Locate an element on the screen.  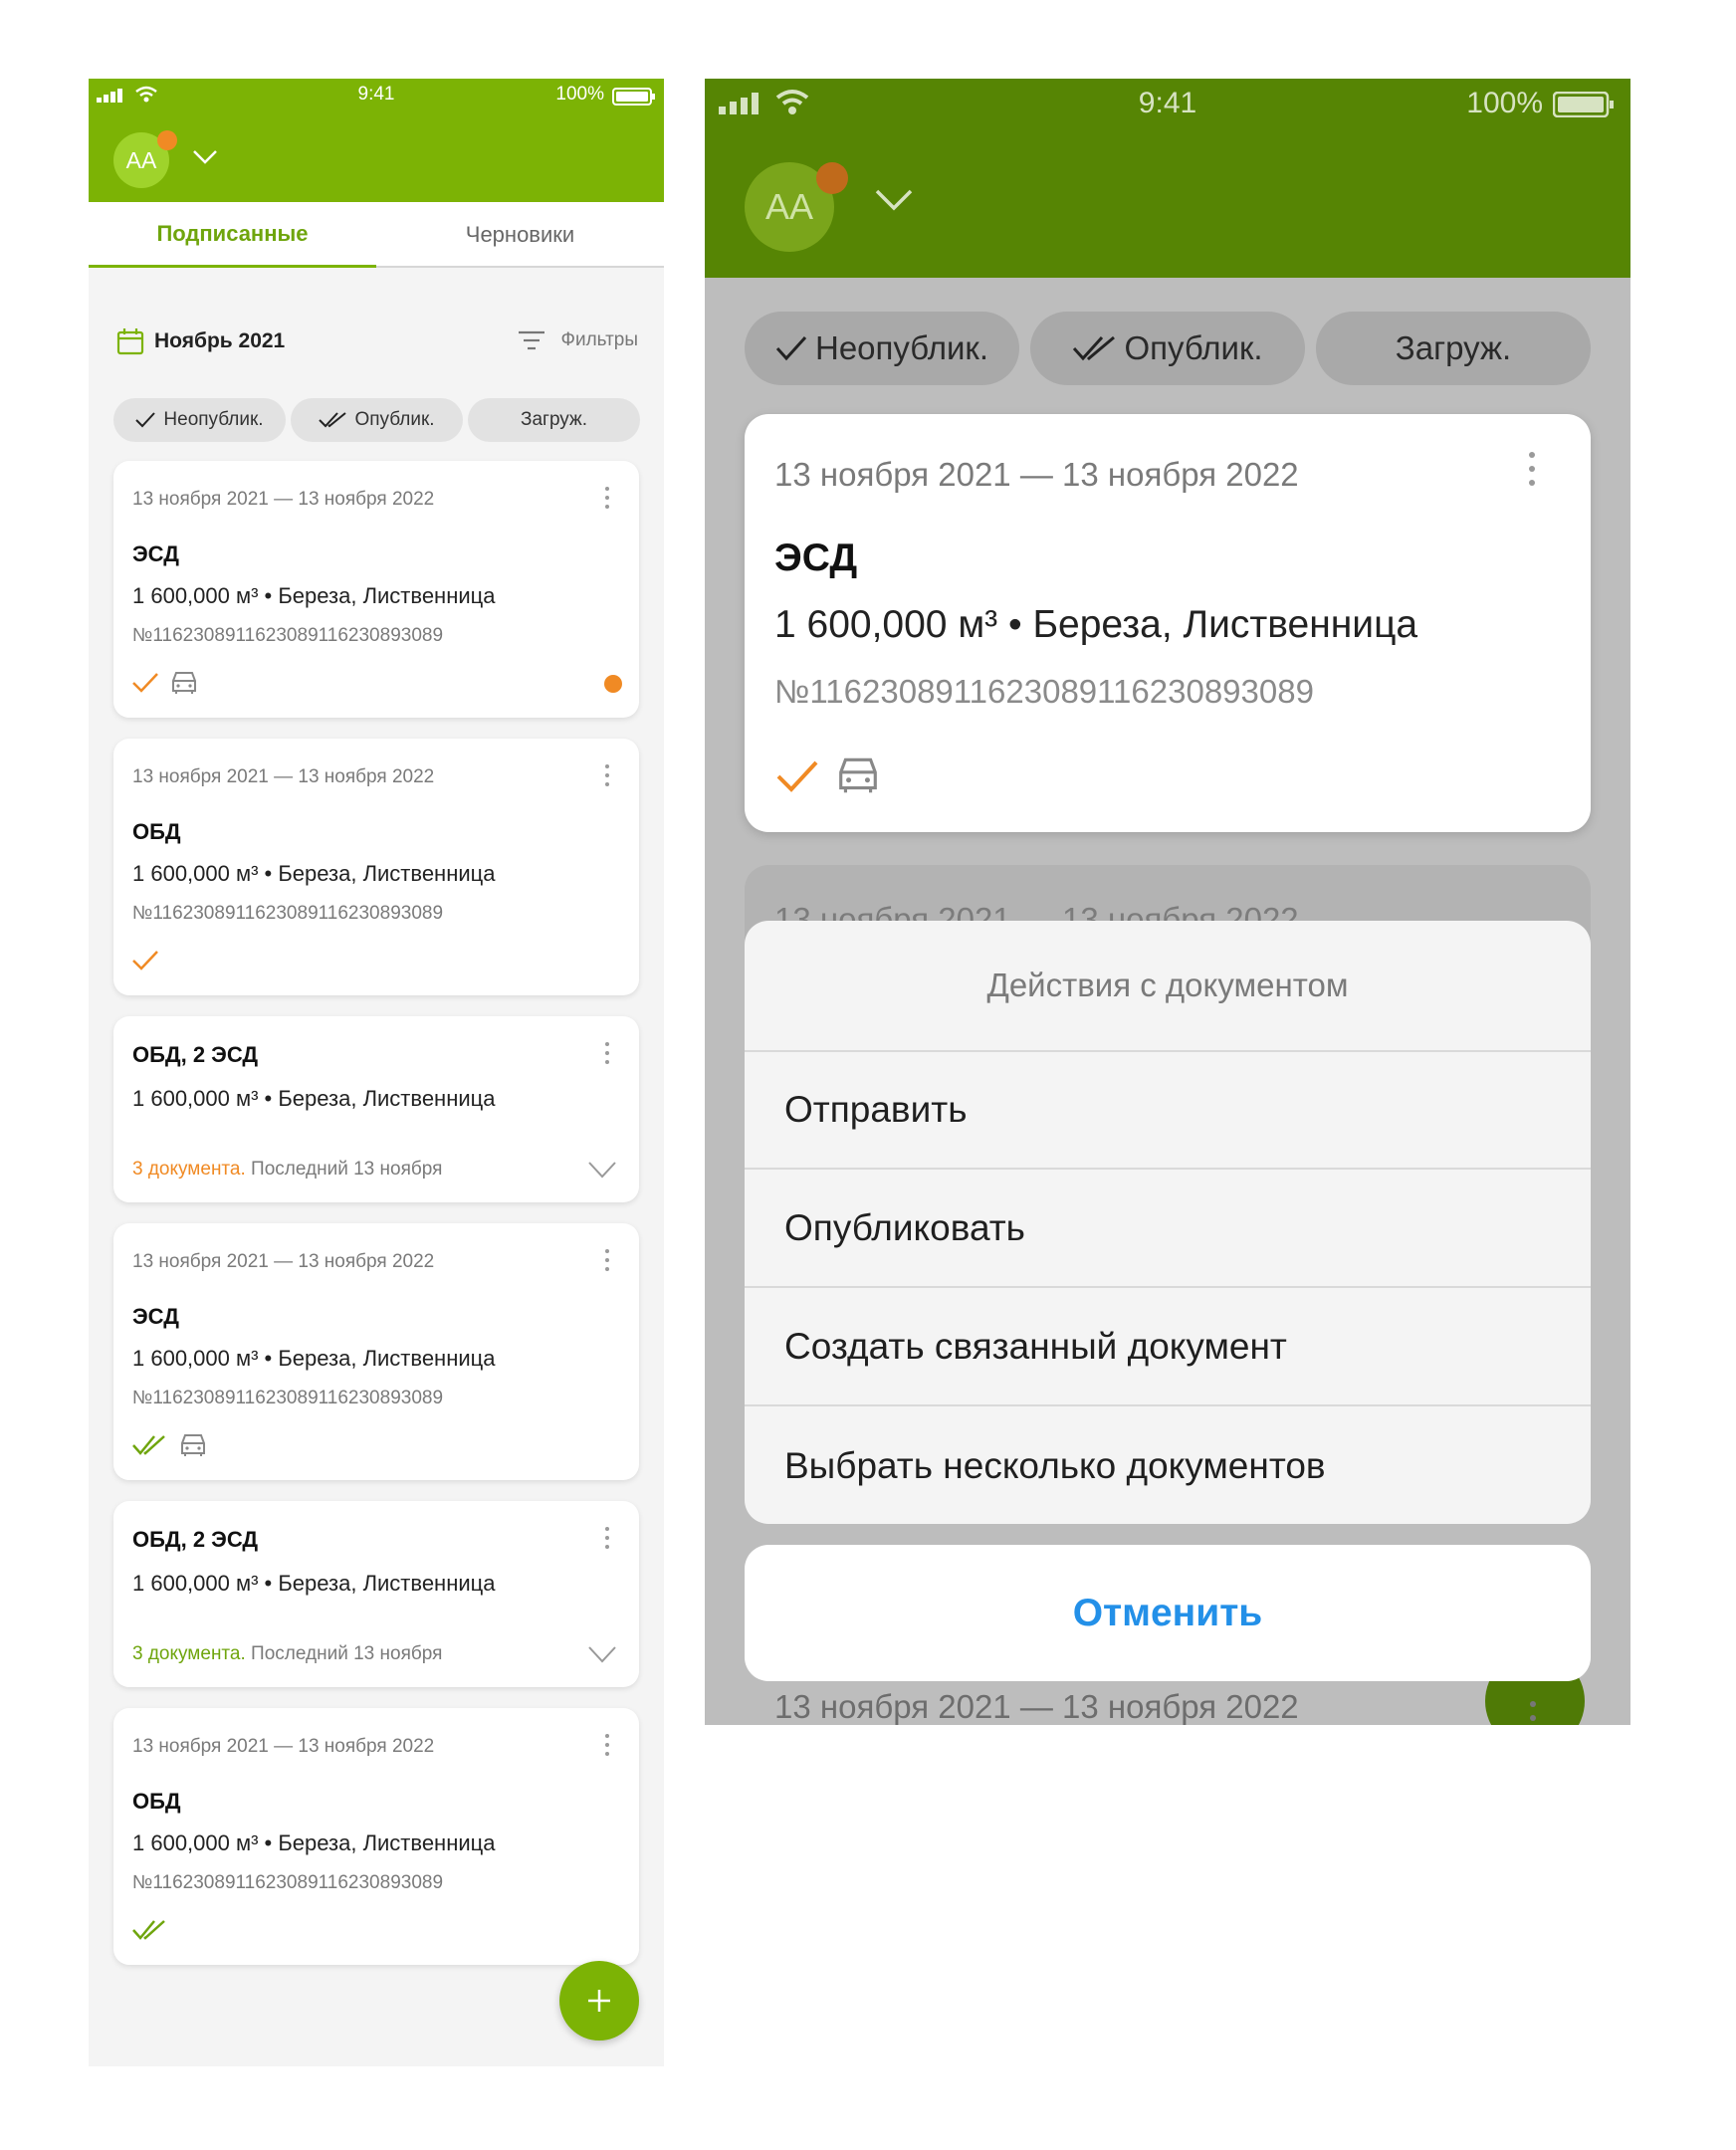
filter-icon is located at coordinates (531, 340).